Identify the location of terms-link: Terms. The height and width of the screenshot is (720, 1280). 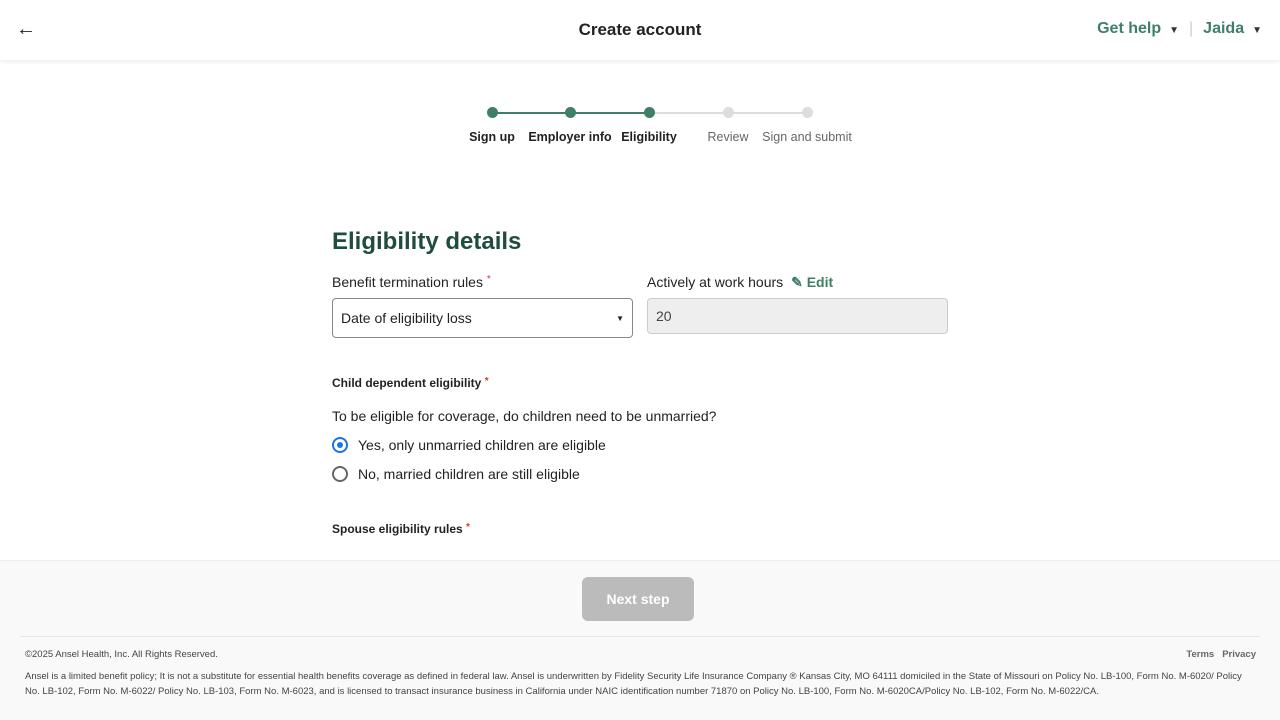
(1200, 654).